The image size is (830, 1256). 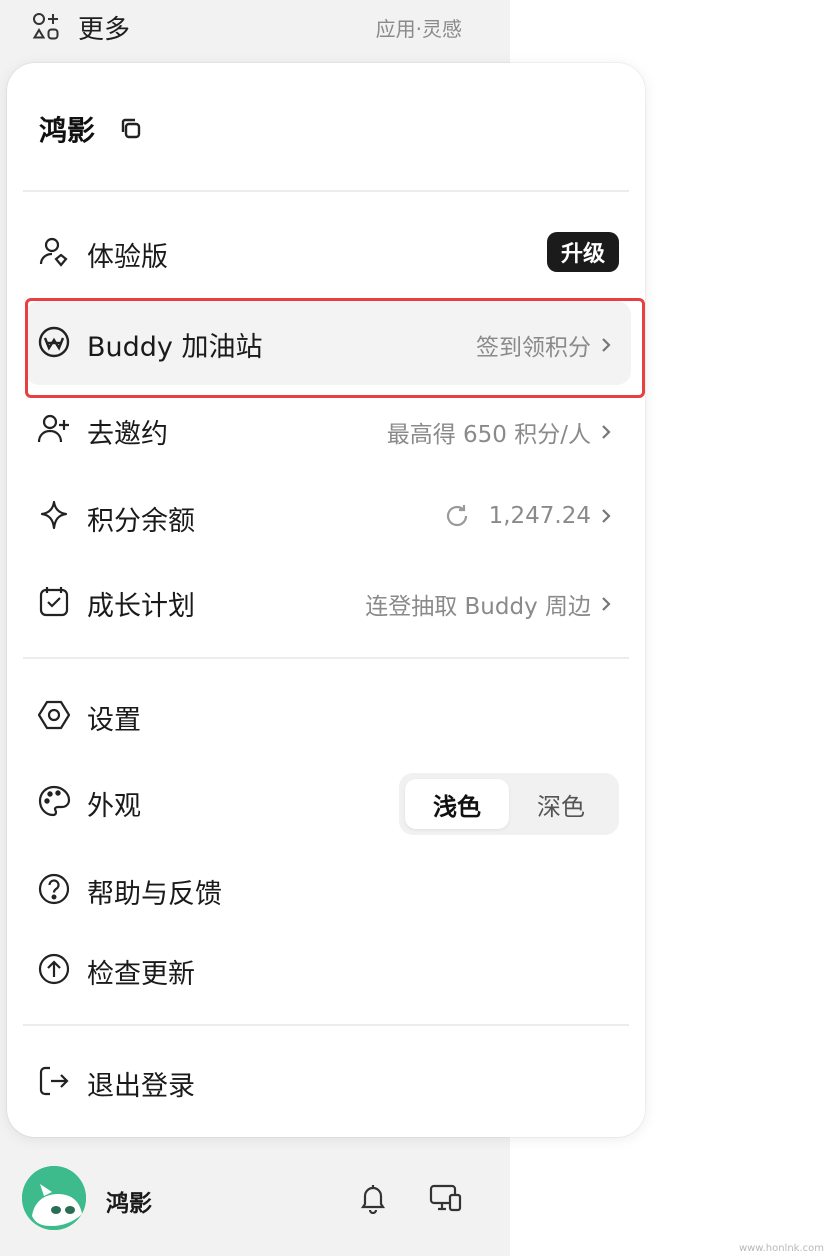 I want to click on avatar, so click(x=54, y=1198).